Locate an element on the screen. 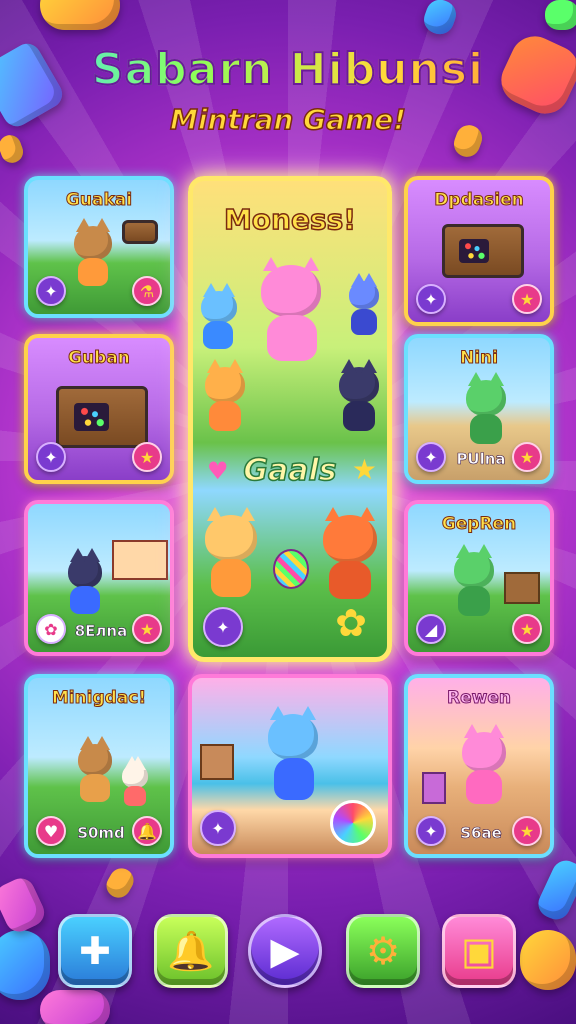 Image resolution: width=576 pixels, height=1024 pixels. gear-icon: ⚙ is located at coordinates (383, 951).